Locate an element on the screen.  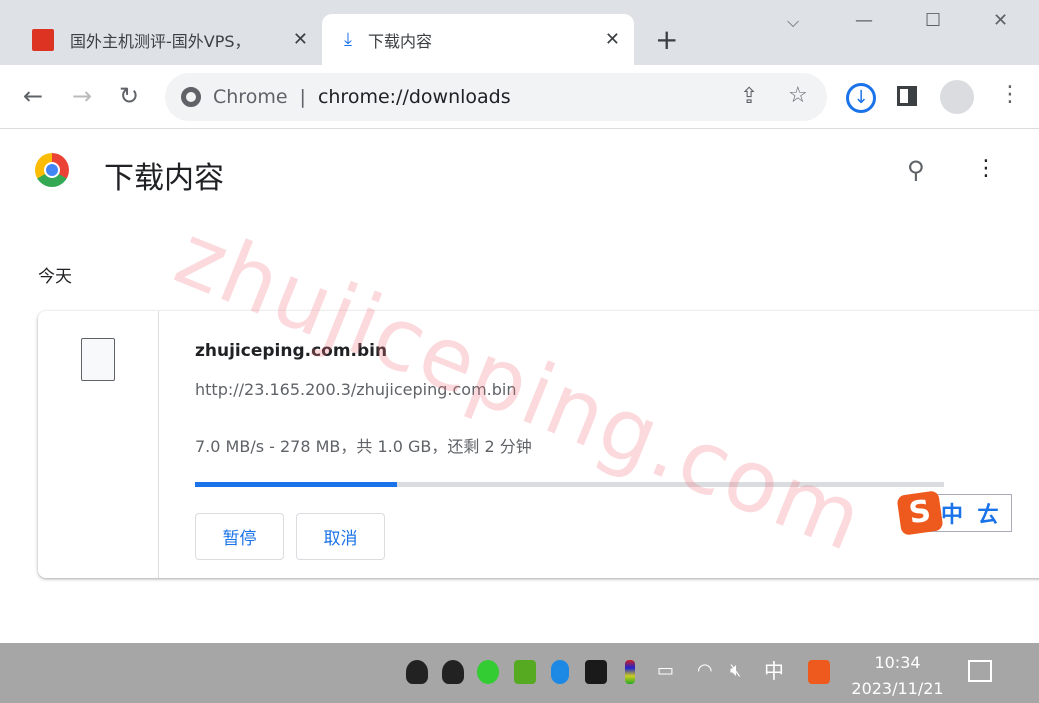
new-tab-icon: + is located at coordinates (666, 40).